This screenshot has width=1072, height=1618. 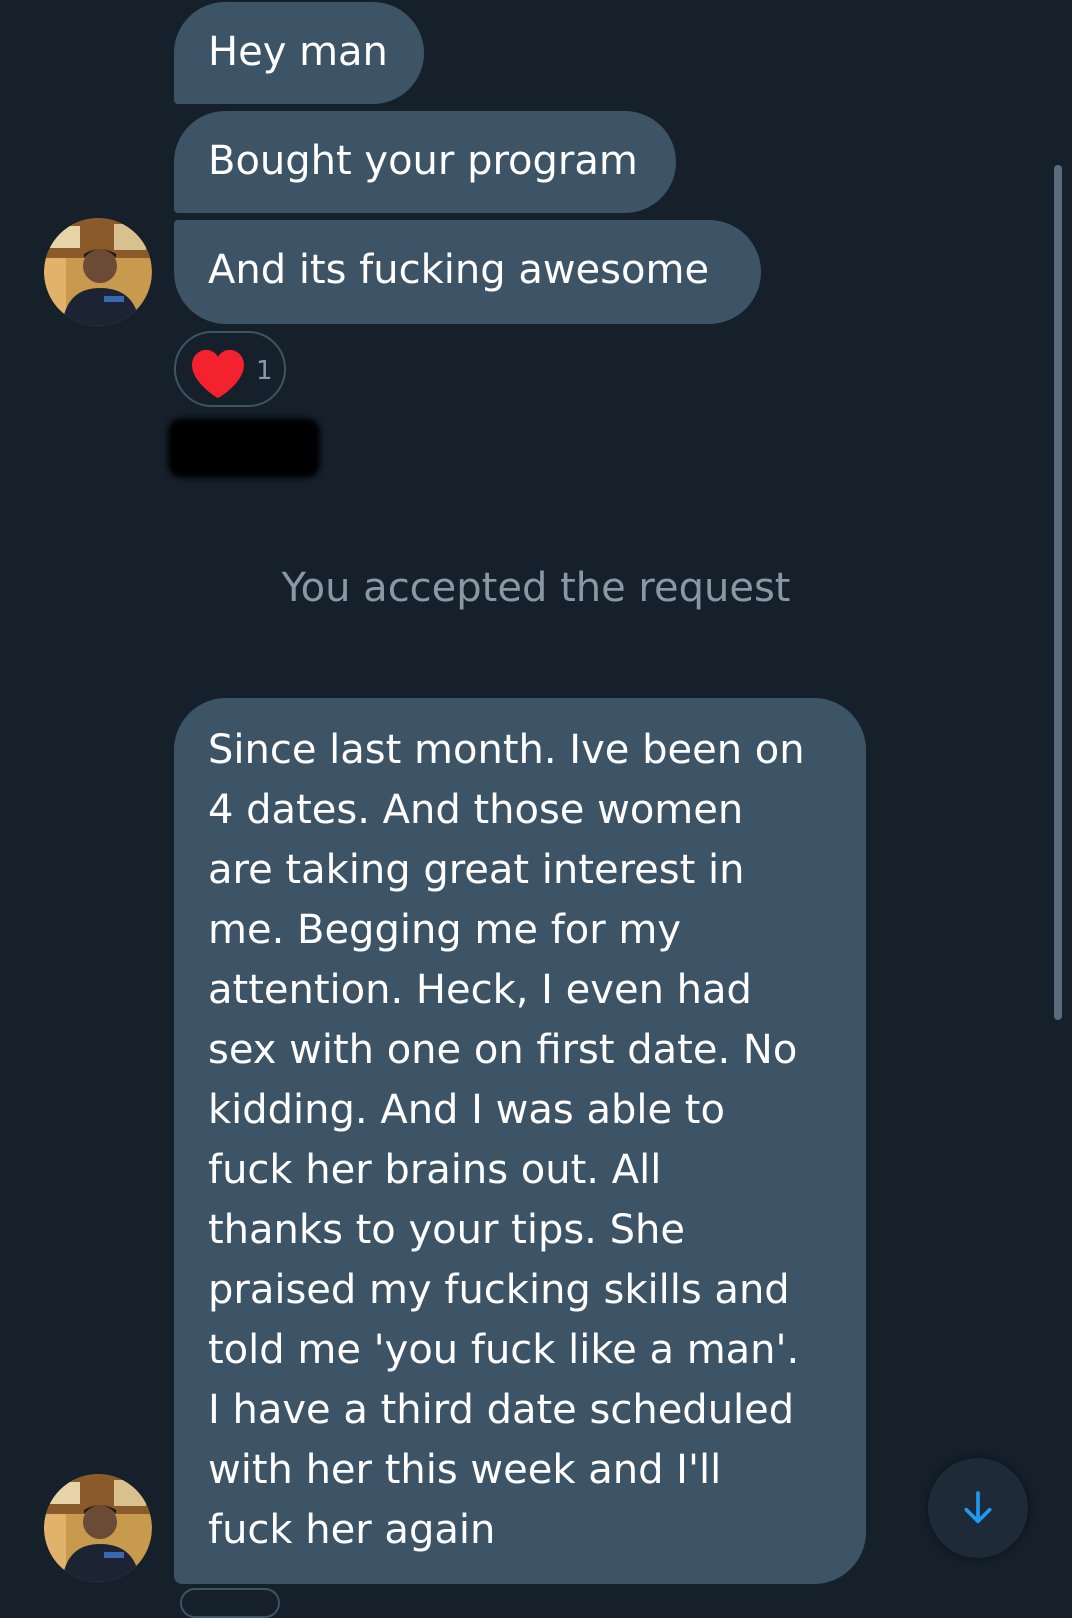 I want to click on message-text: Bought your program, so click(x=423, y=161).